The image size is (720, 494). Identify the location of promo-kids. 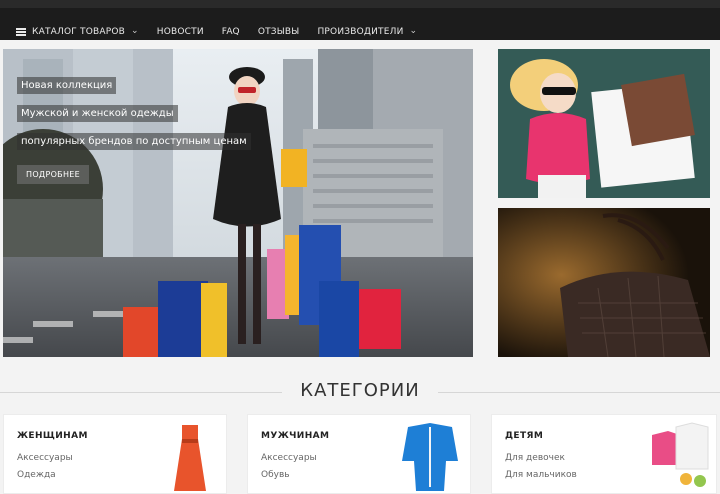
(604, 123).